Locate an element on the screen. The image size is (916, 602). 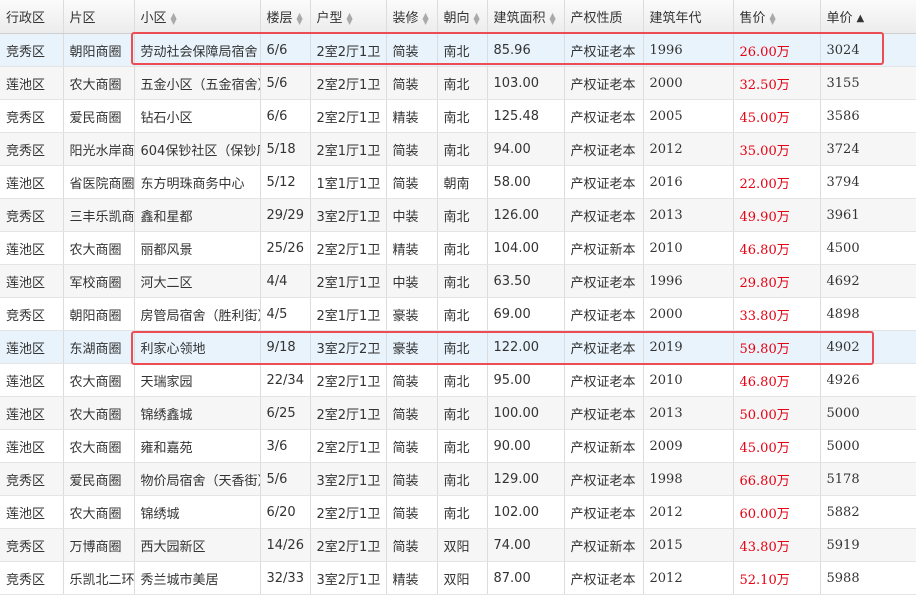
cell-unit_price: 3024 is located at coordinates (868, 50).